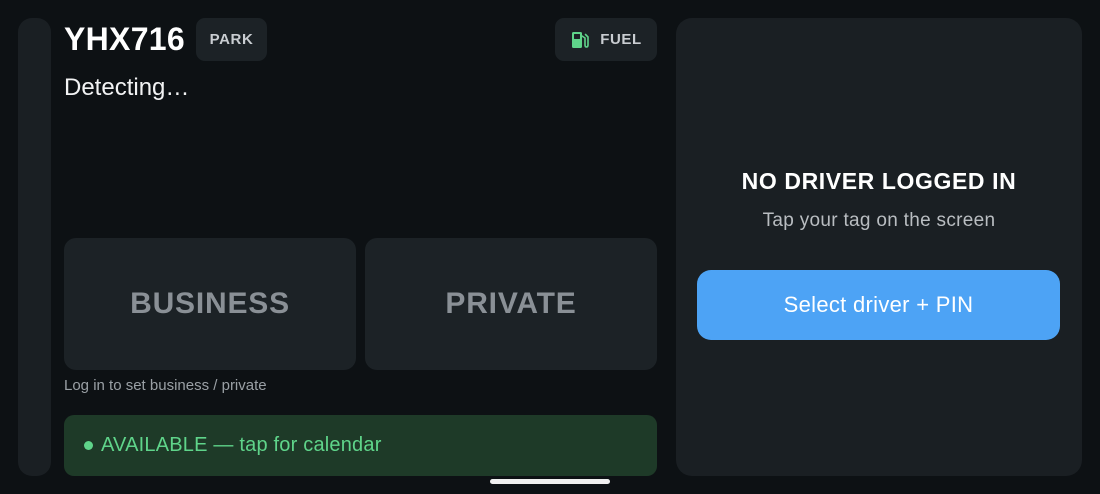 This screenshot has width=1100, height=494. I want to click on availability-label: AVAILABLE — tap for calendar, so click(241, 445).